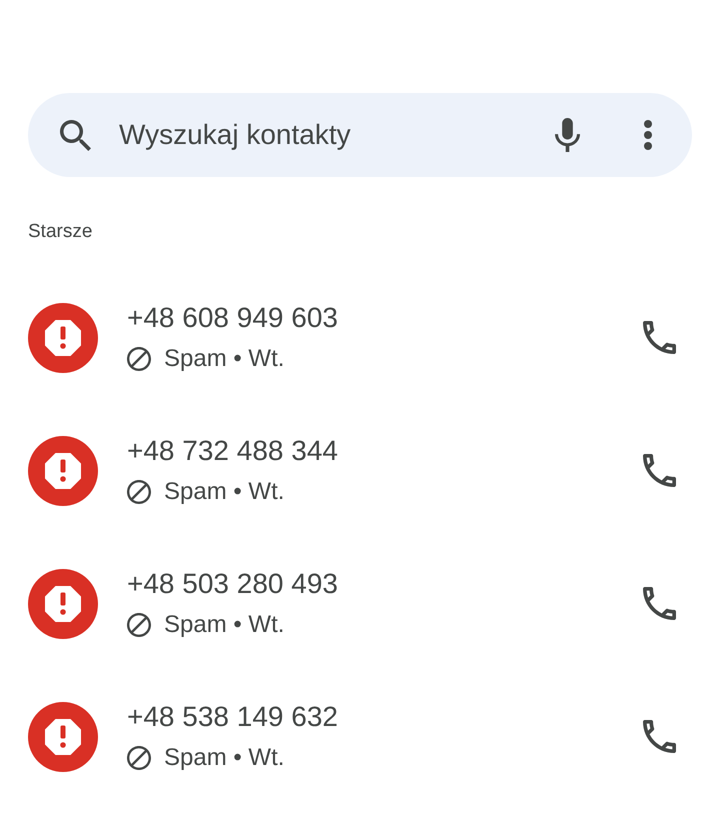 The image size is (720, 817). I want to click on search-input: Wyszukaj kontakty, so click(333, 135).